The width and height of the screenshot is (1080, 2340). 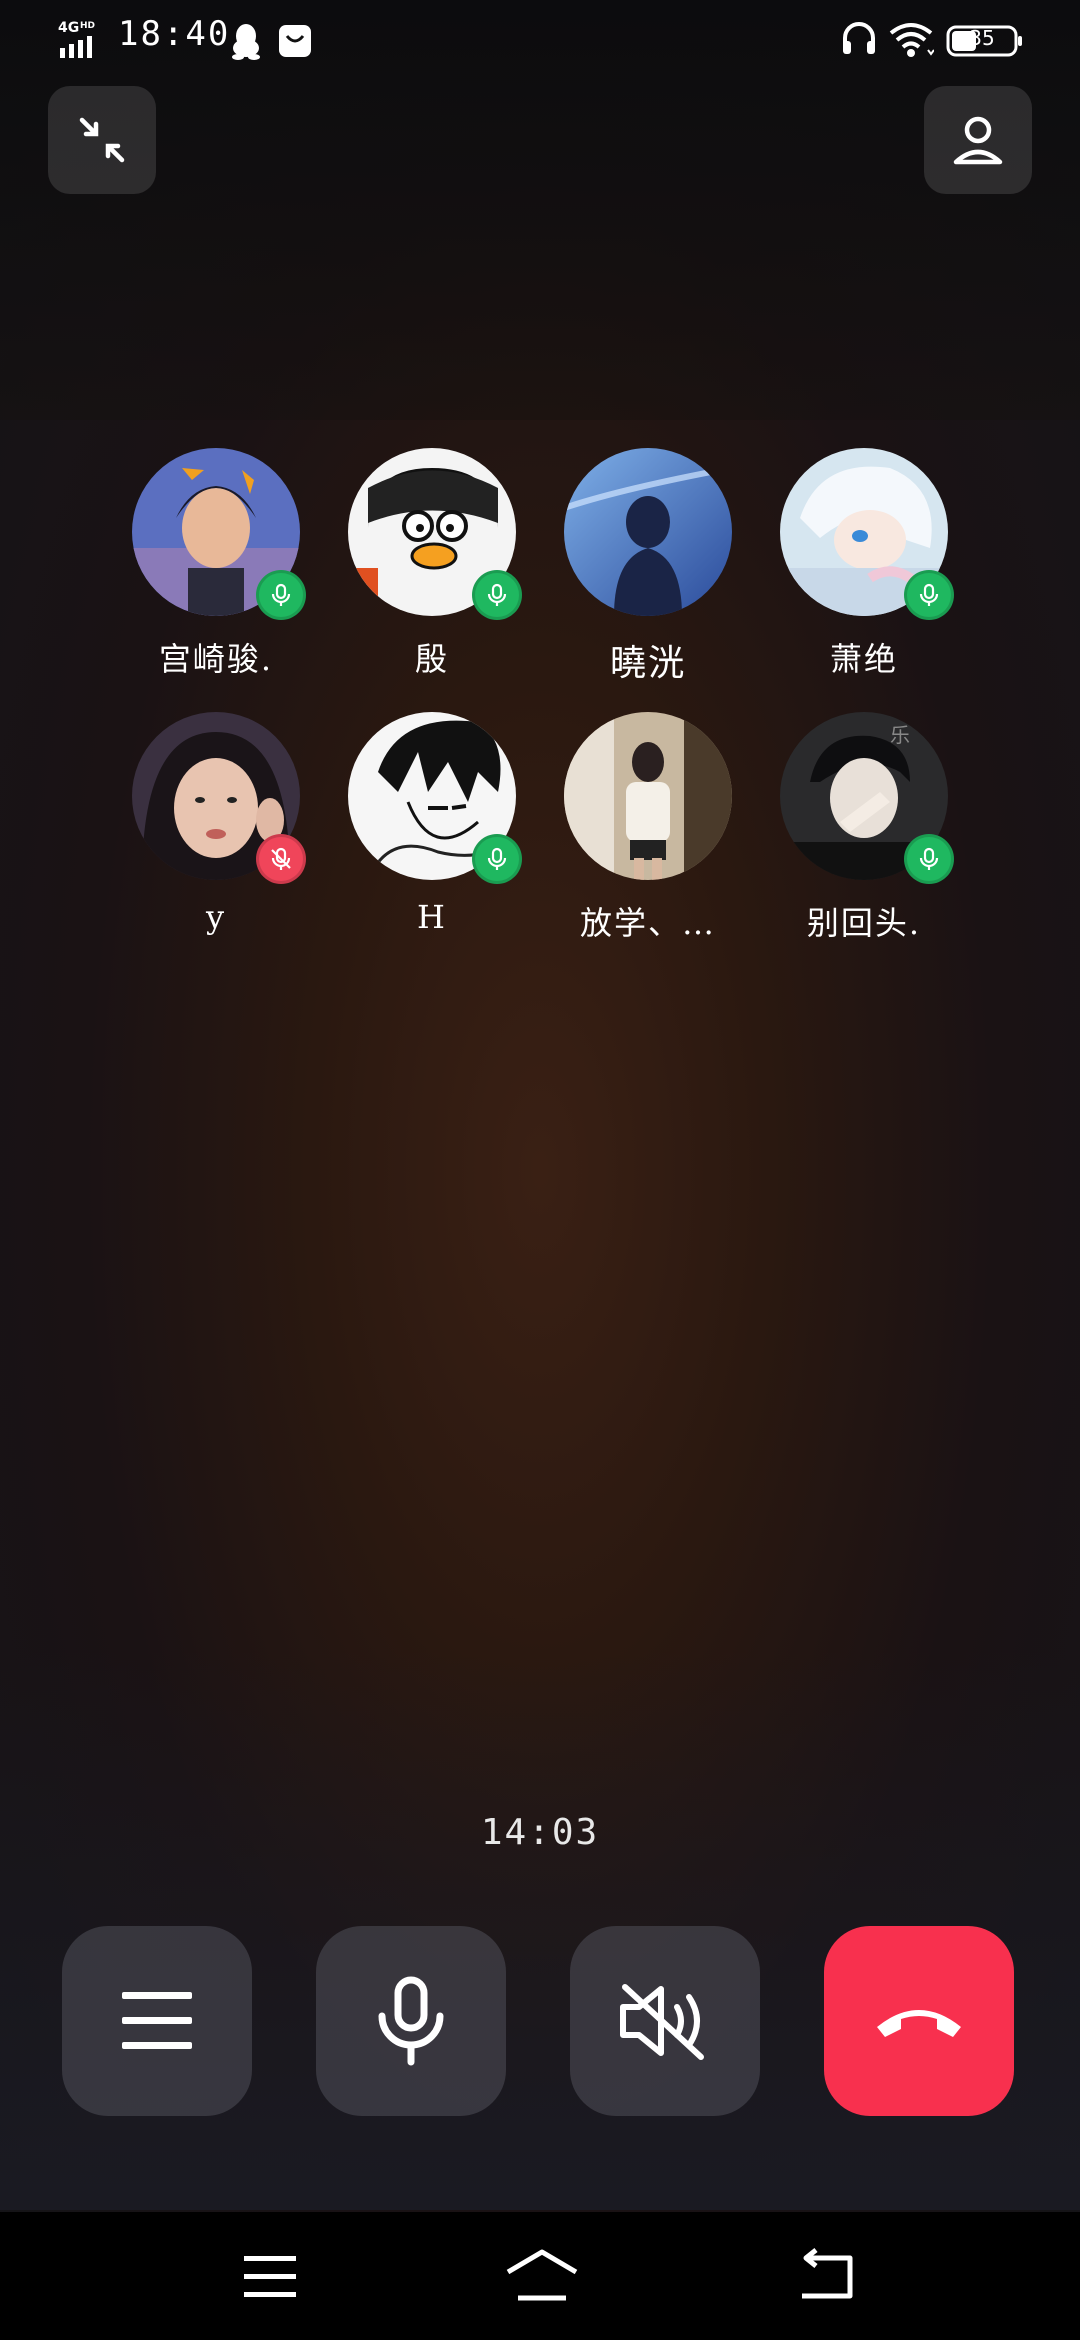 I want to click on speaker-muted-icon, so click(x=662, y=2022).